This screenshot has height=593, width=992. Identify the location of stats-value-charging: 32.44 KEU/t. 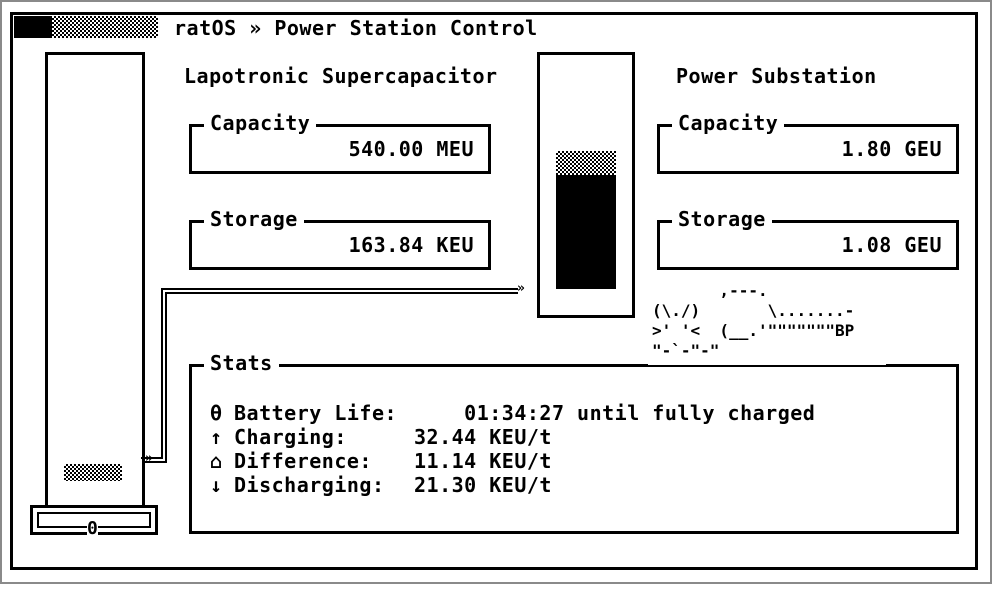
(483, 437).